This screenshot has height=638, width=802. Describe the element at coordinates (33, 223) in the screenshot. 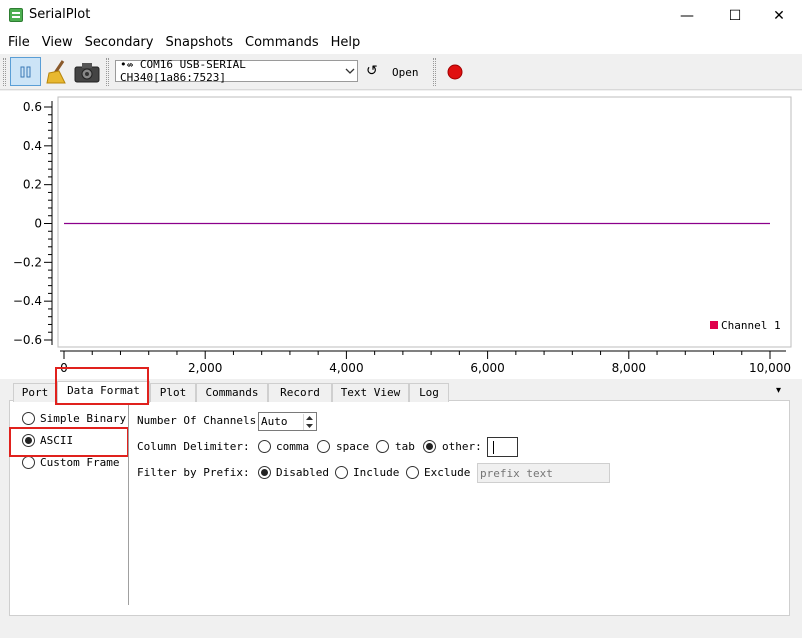

I see `y-axis: 0.6 0.4 0.2 0 −0.2 −0.4 −0.6` at that location.